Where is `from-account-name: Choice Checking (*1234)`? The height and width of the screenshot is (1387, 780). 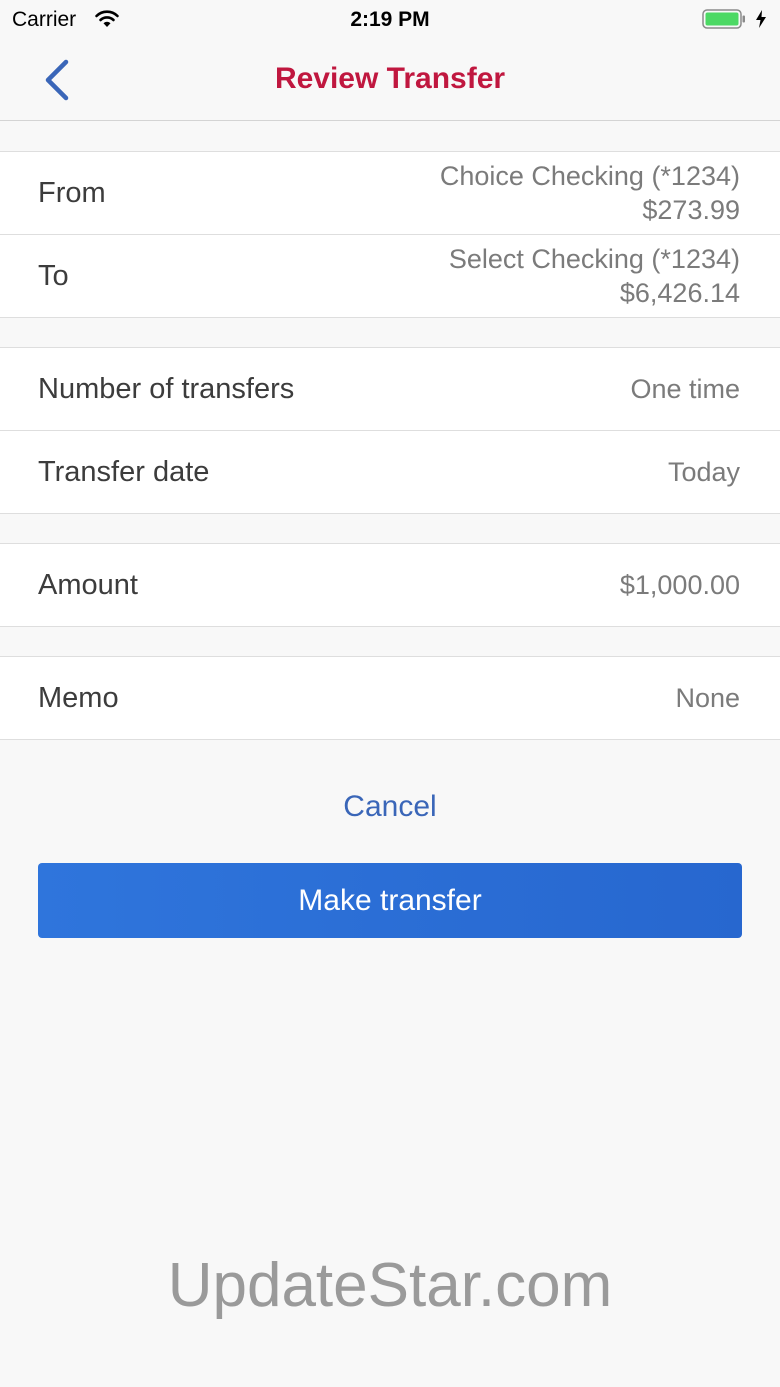
from-account-name: Choice Checking (*1234) is located at coordinates (589, 176).